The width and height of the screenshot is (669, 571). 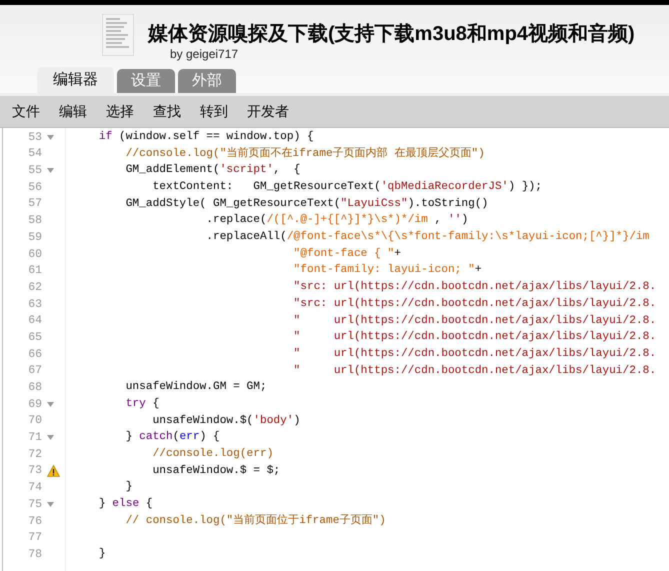 I want to click on line-number: 63, so click(x=35, y=304).